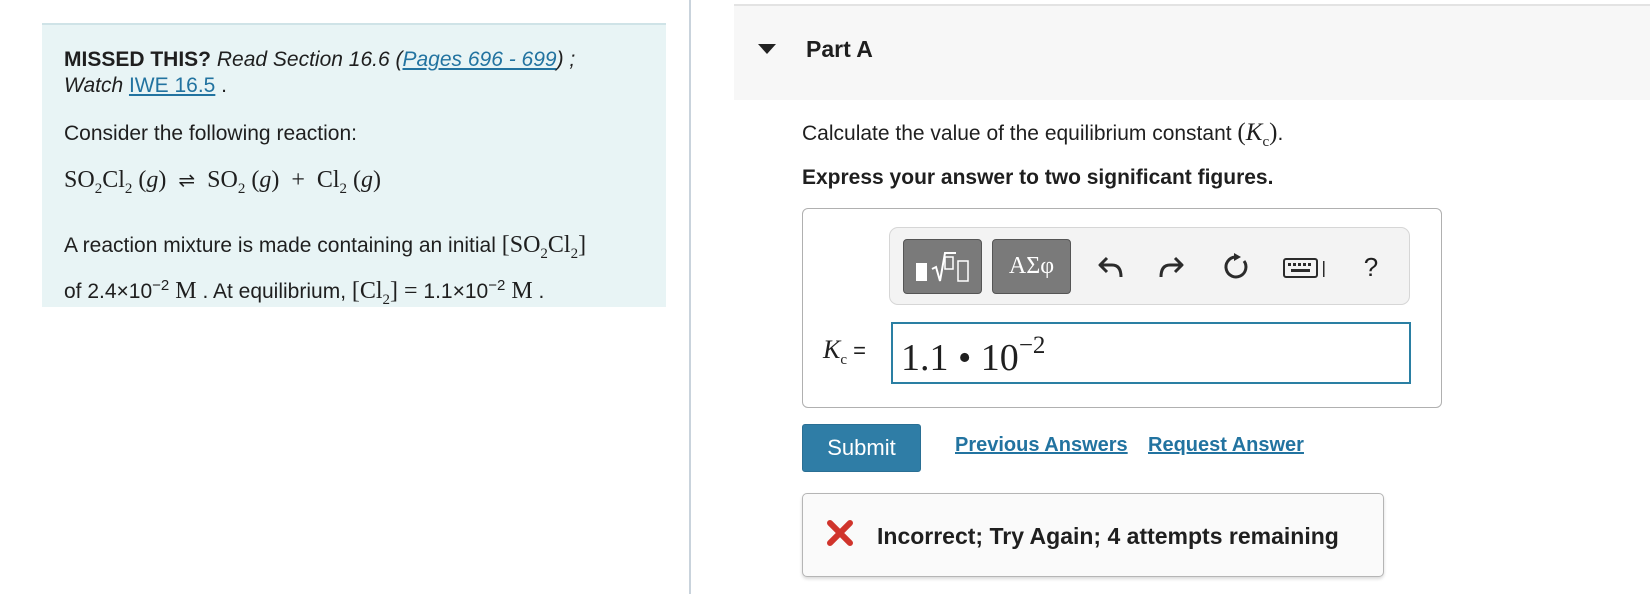 This screenshot has height=594, width=1650. Describe the element at coordinates (223, 182) in the screenshot. I see `reaction-equation: SO2Cl2 (g) ⇌ SO2 (g) + Cl2 (g)` at that location.